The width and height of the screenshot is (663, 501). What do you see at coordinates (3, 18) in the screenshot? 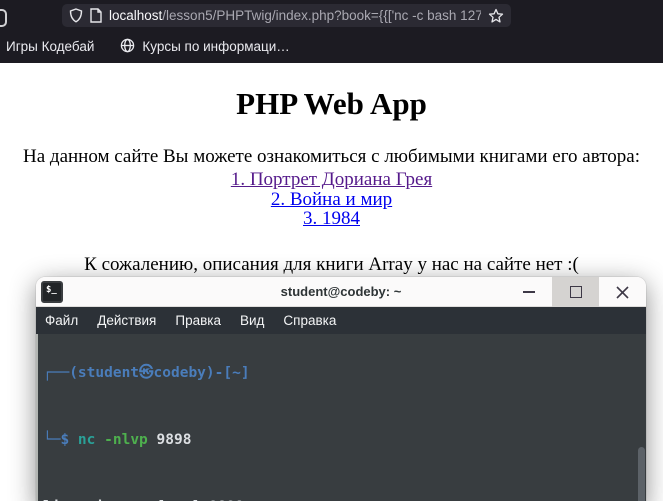
I see `clipped-toolbar-icon` at bounding box center [3, 18].